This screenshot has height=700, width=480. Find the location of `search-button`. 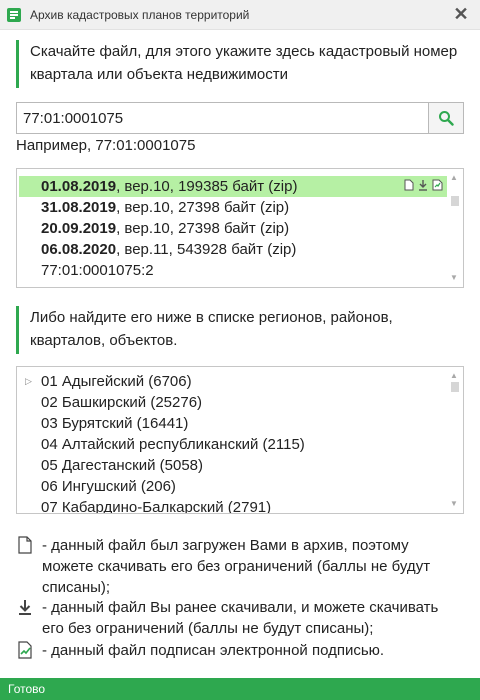

search-button is located at coordinates (446, 118).